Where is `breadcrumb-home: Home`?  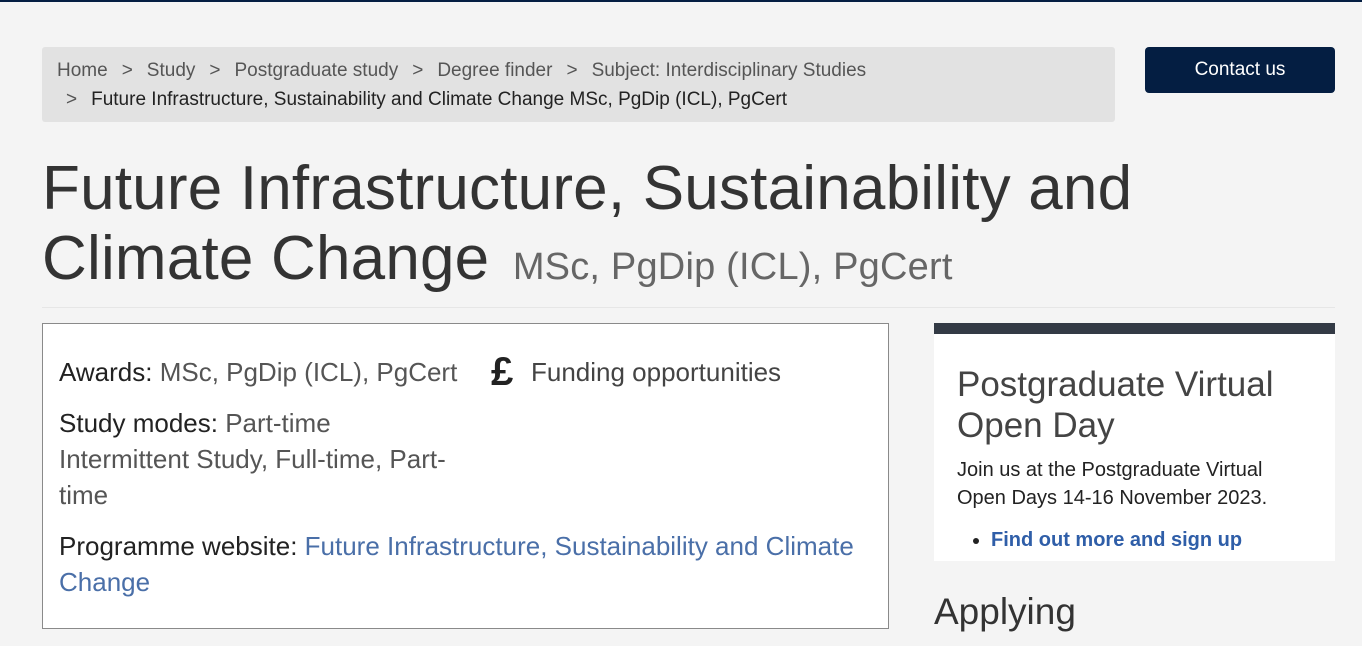 breadcrumb-home: Home is located at coordinates (82, 70).